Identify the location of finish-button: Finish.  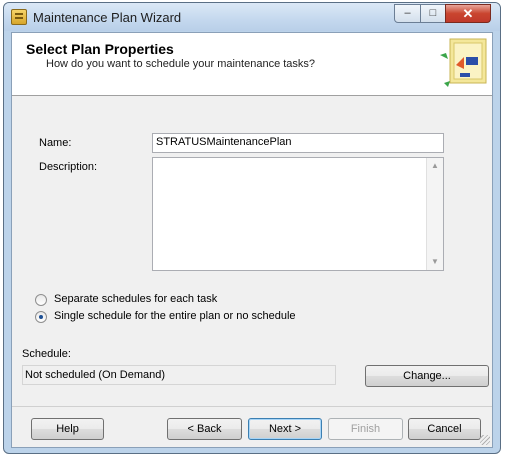
(365, 429).